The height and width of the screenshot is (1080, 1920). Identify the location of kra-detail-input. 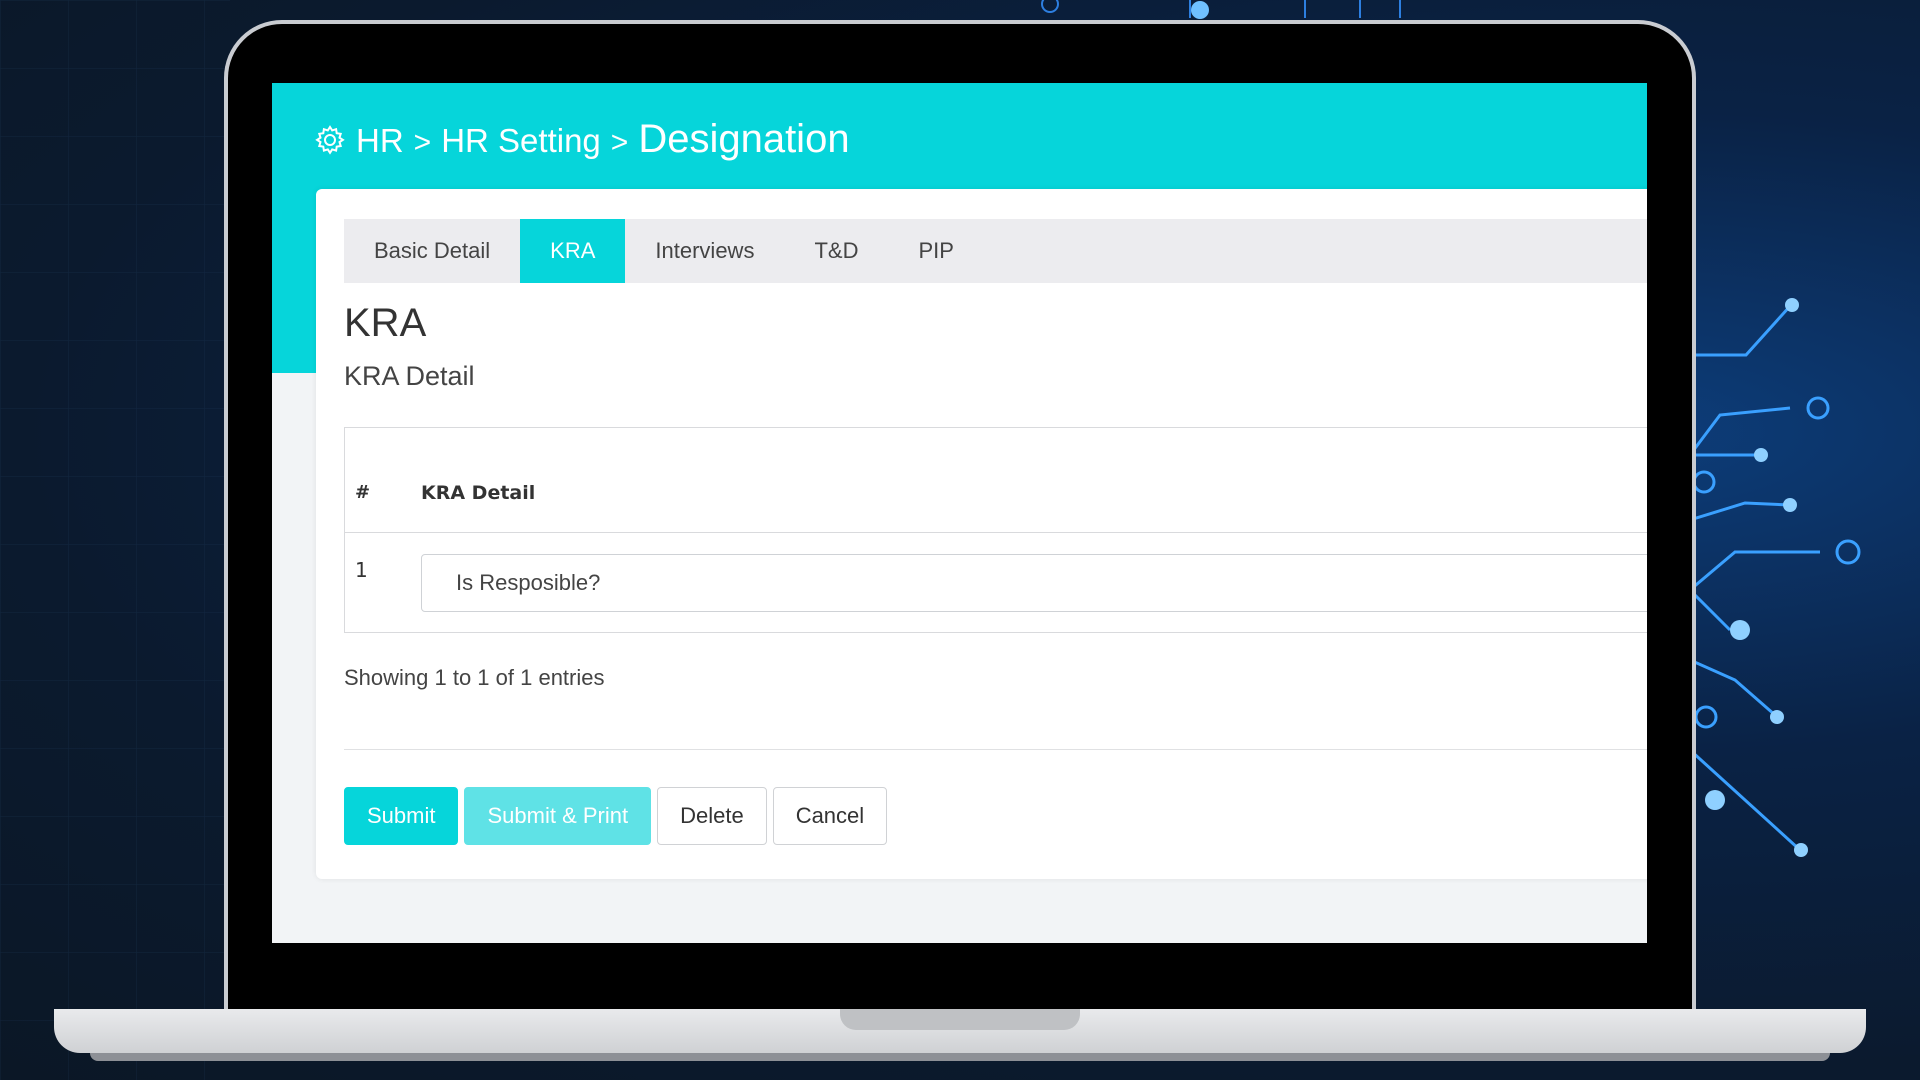
(1034, 583).